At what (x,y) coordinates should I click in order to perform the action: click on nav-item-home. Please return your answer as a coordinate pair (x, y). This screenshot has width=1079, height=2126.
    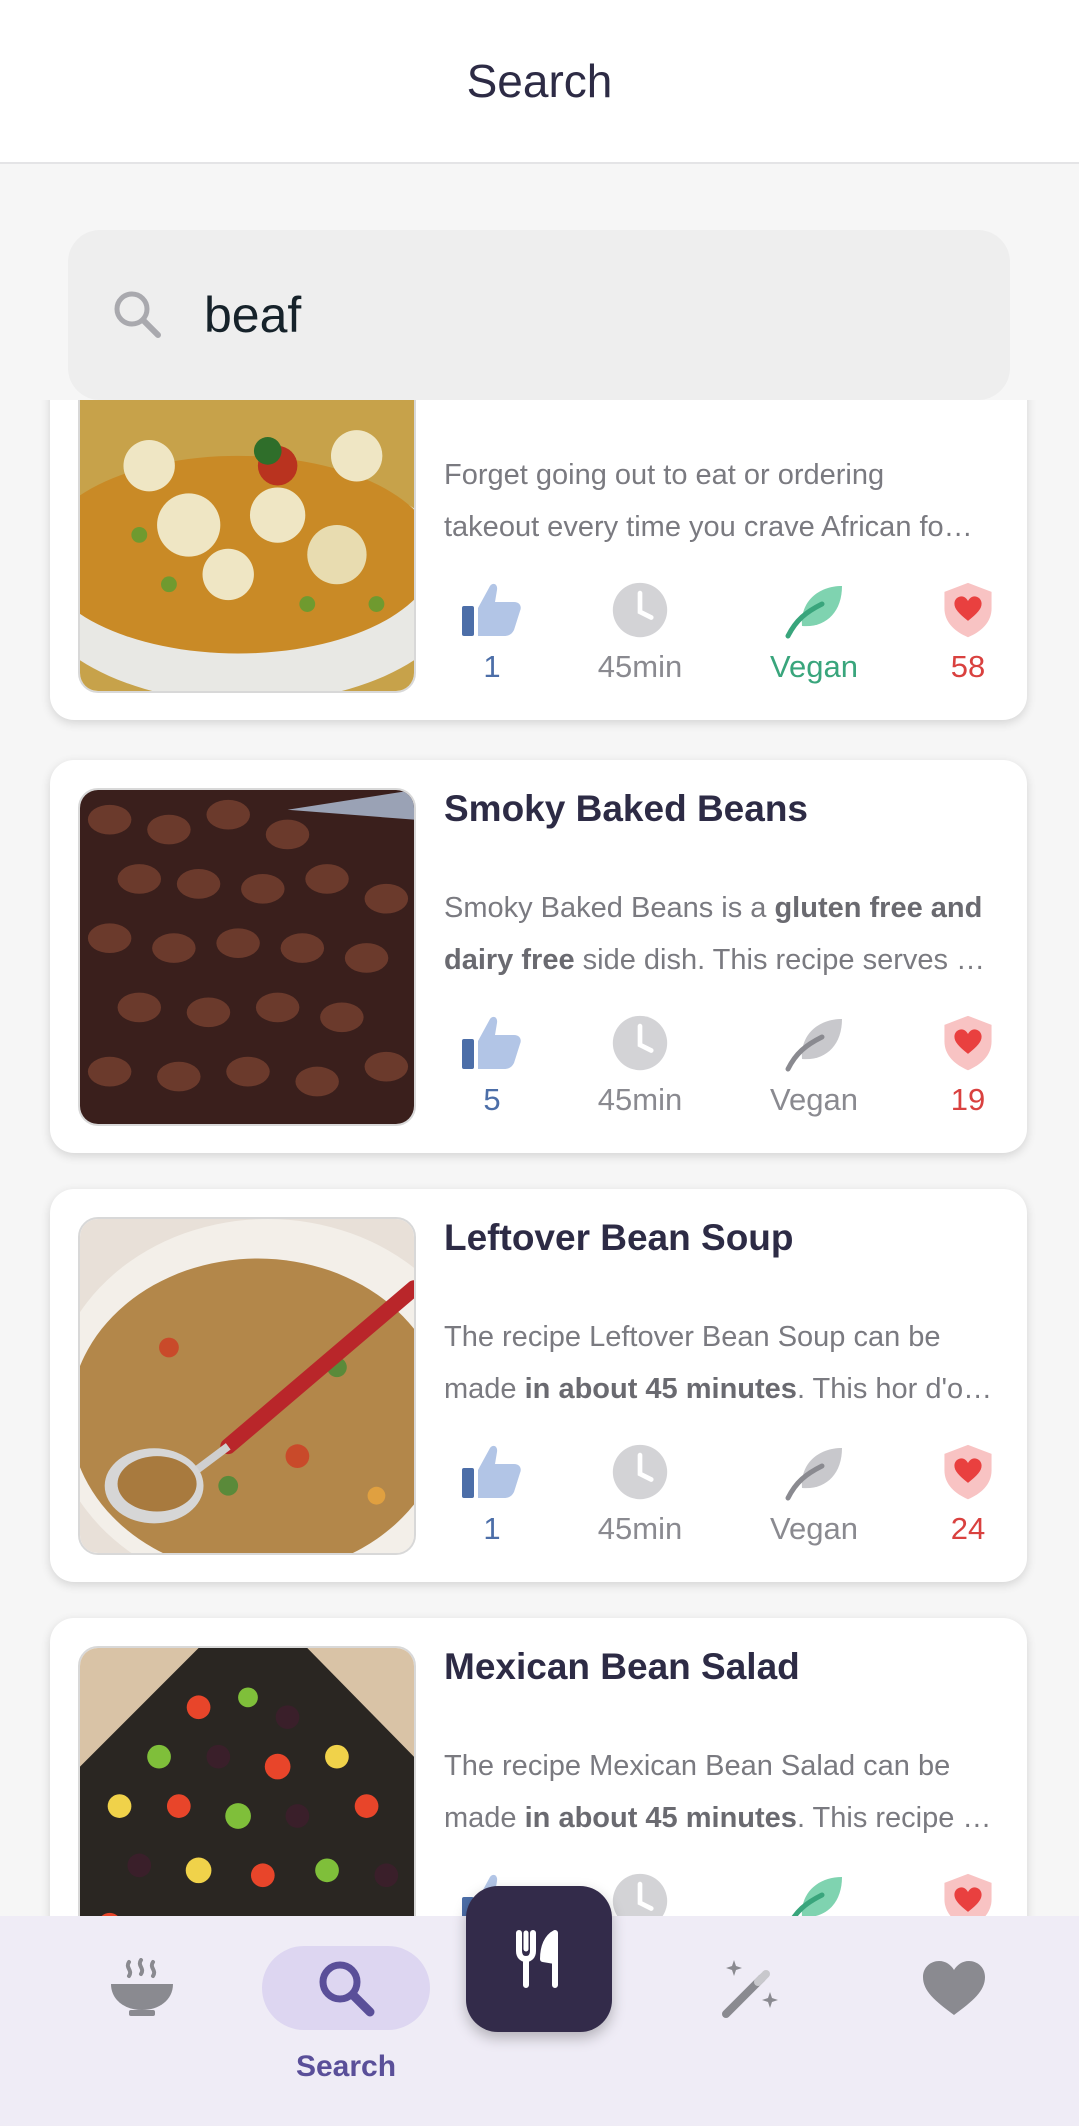
    Looking at the image, I should click on (142, 2021).